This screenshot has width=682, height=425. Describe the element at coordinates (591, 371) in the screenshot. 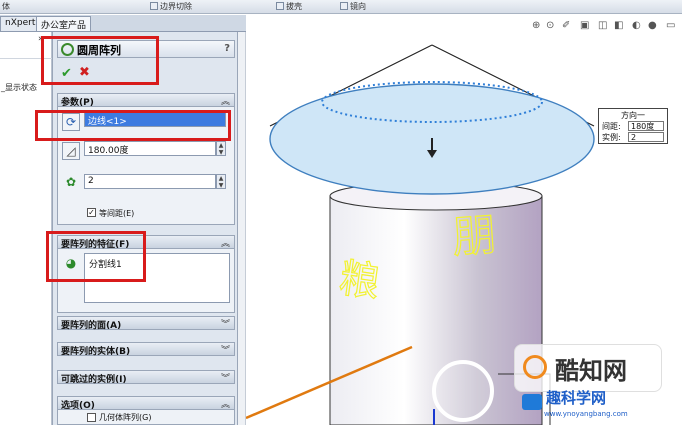

I see `watermark-brand: 酷知网` at that location.